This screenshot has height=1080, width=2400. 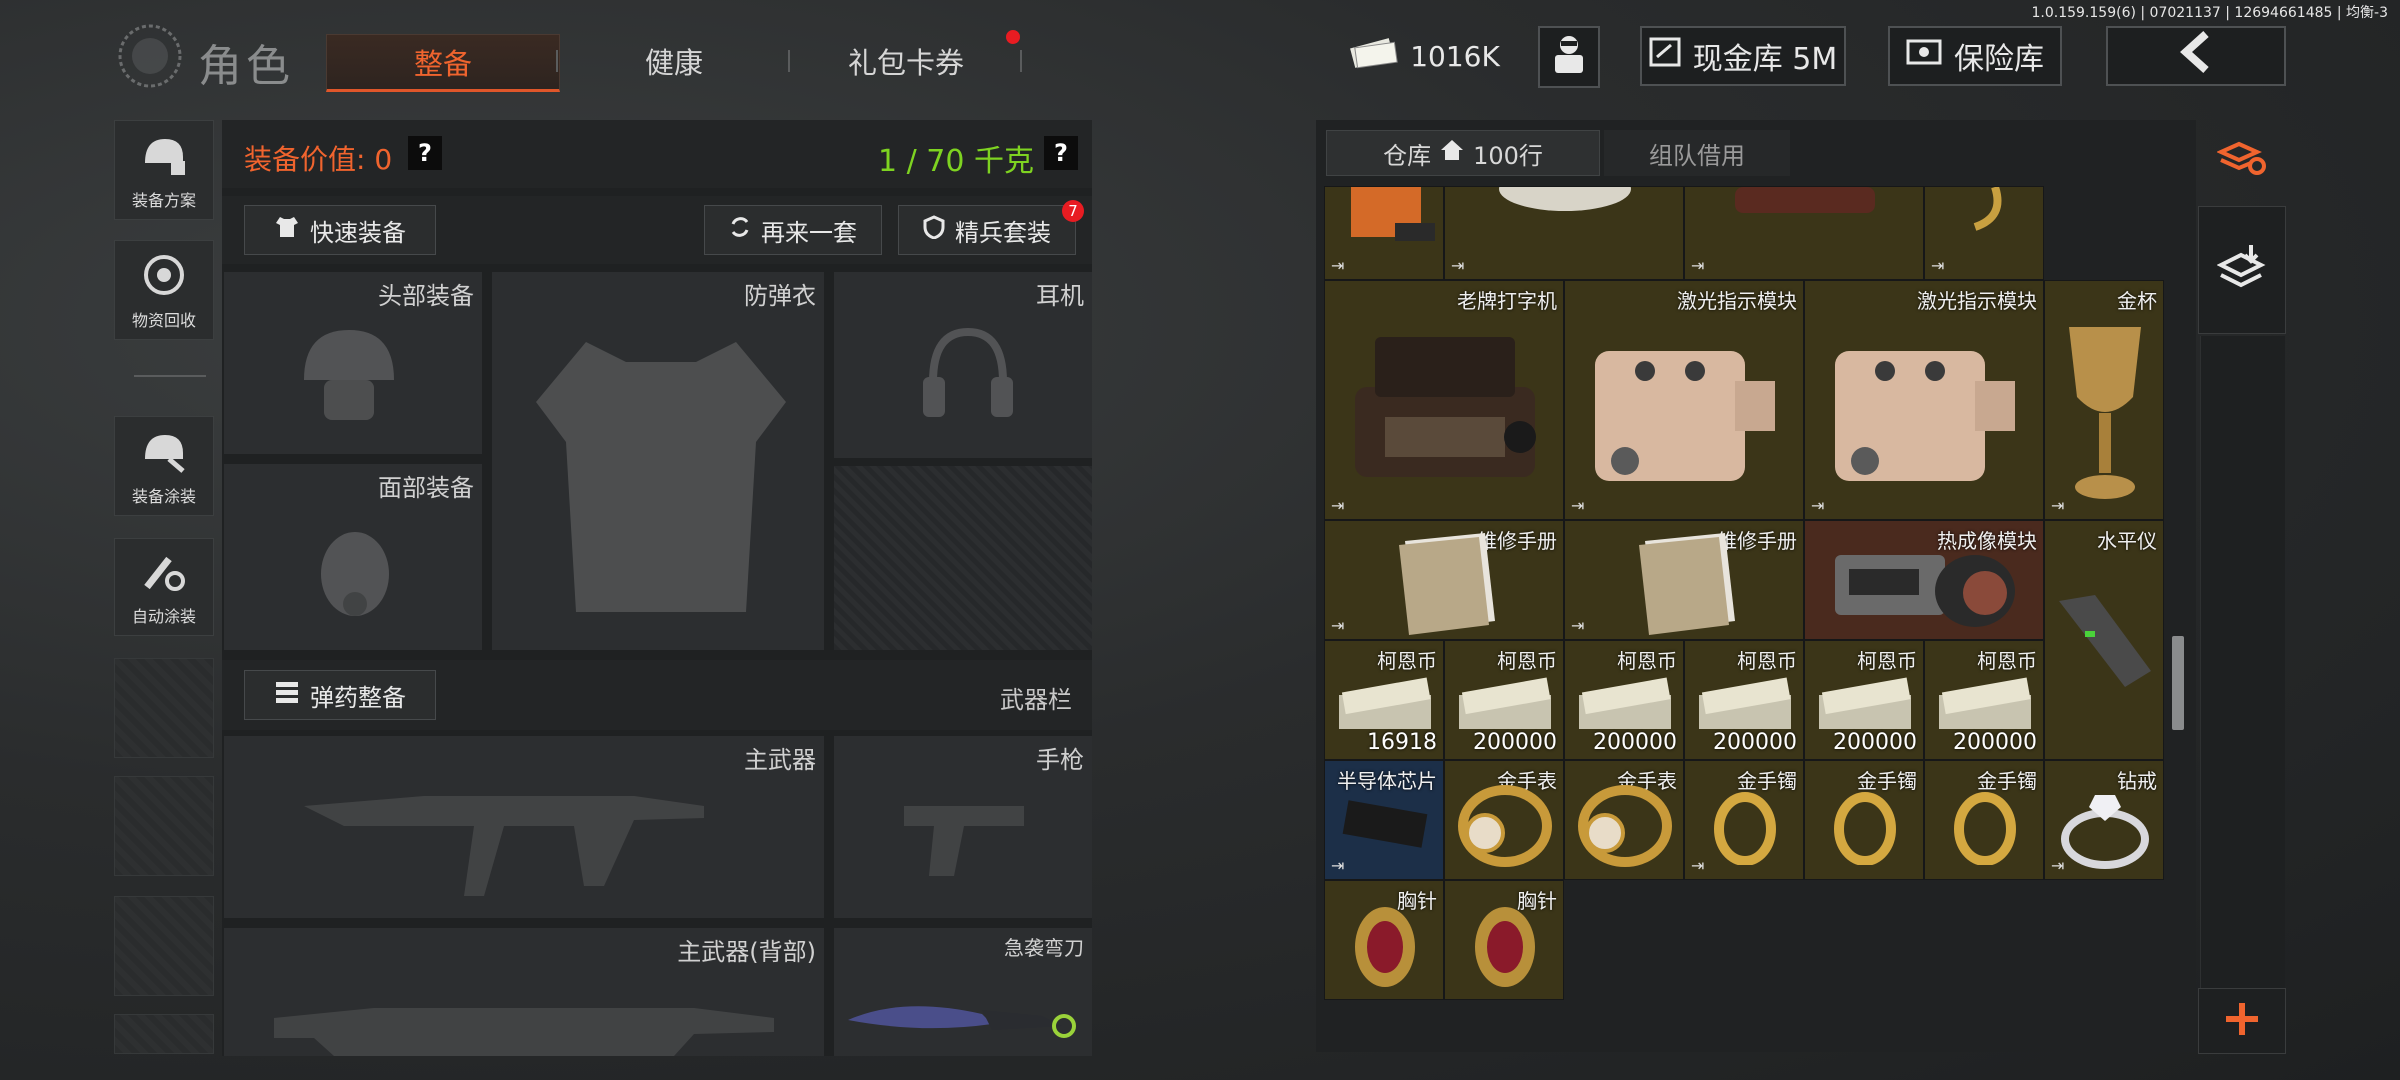 I want to click on chip-icon, so click(x=1385, y=824).